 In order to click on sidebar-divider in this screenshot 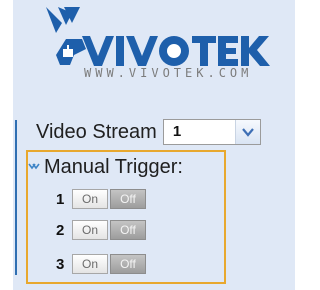, I will do `click(16, 197)`.